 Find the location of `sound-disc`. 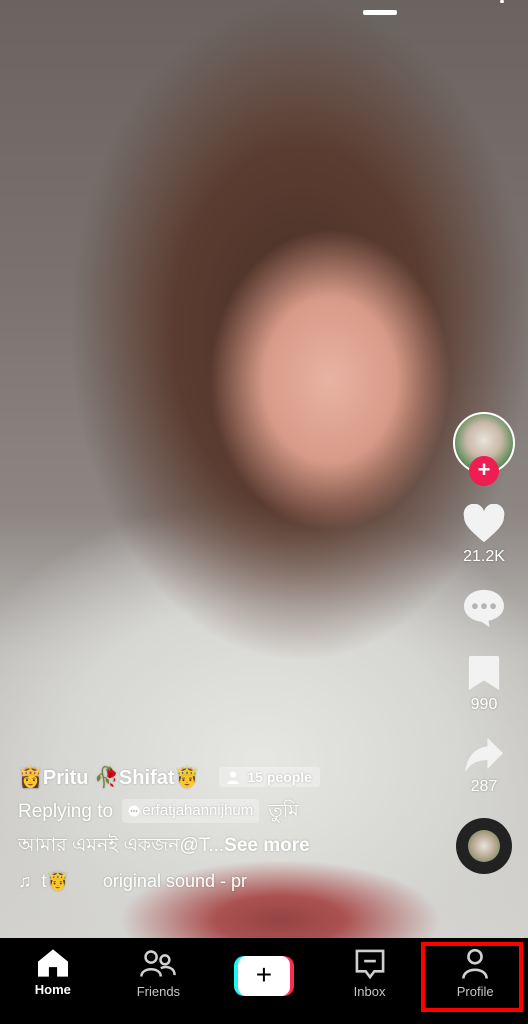

sound-disc is located at coordinates (484, 846).